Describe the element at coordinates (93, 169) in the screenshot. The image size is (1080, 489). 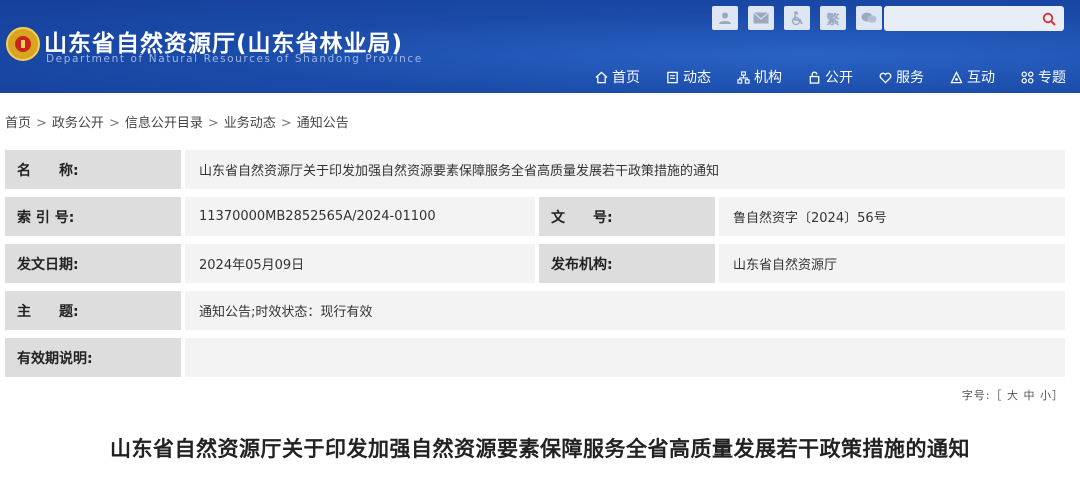
I see `meta-label: 名 称:` at that location.